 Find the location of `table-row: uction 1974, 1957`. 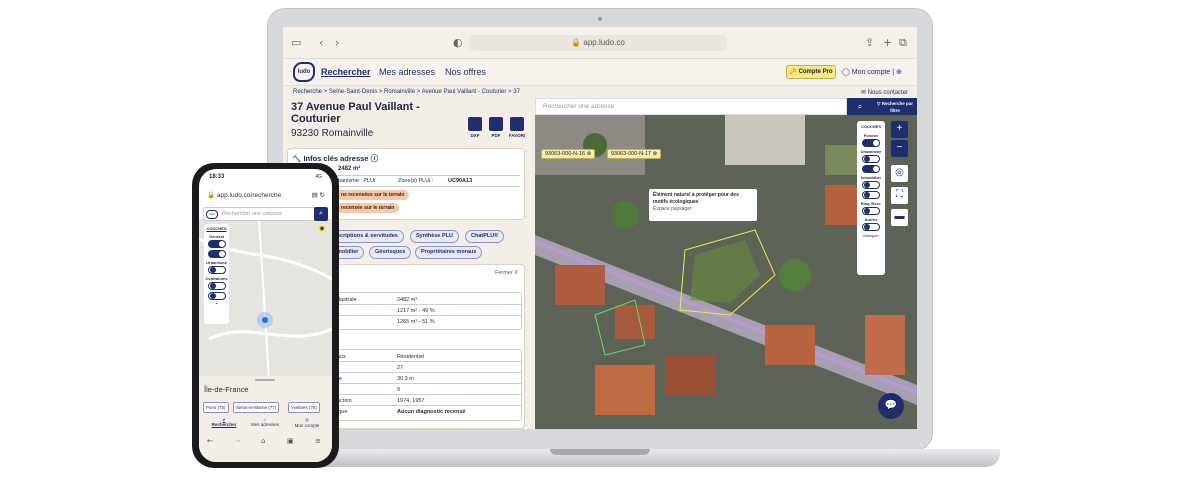

table-row: uction 1974, 1957 is located at coordinates (427, 401).